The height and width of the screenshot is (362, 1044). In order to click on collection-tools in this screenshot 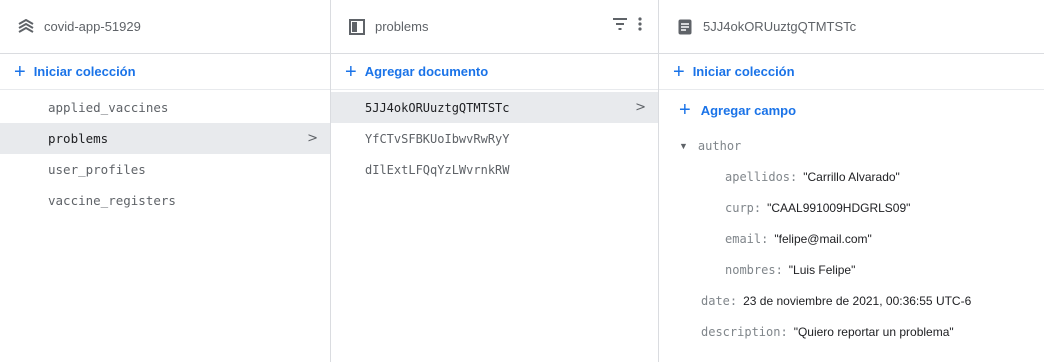, I will do `click(627, 25)`.